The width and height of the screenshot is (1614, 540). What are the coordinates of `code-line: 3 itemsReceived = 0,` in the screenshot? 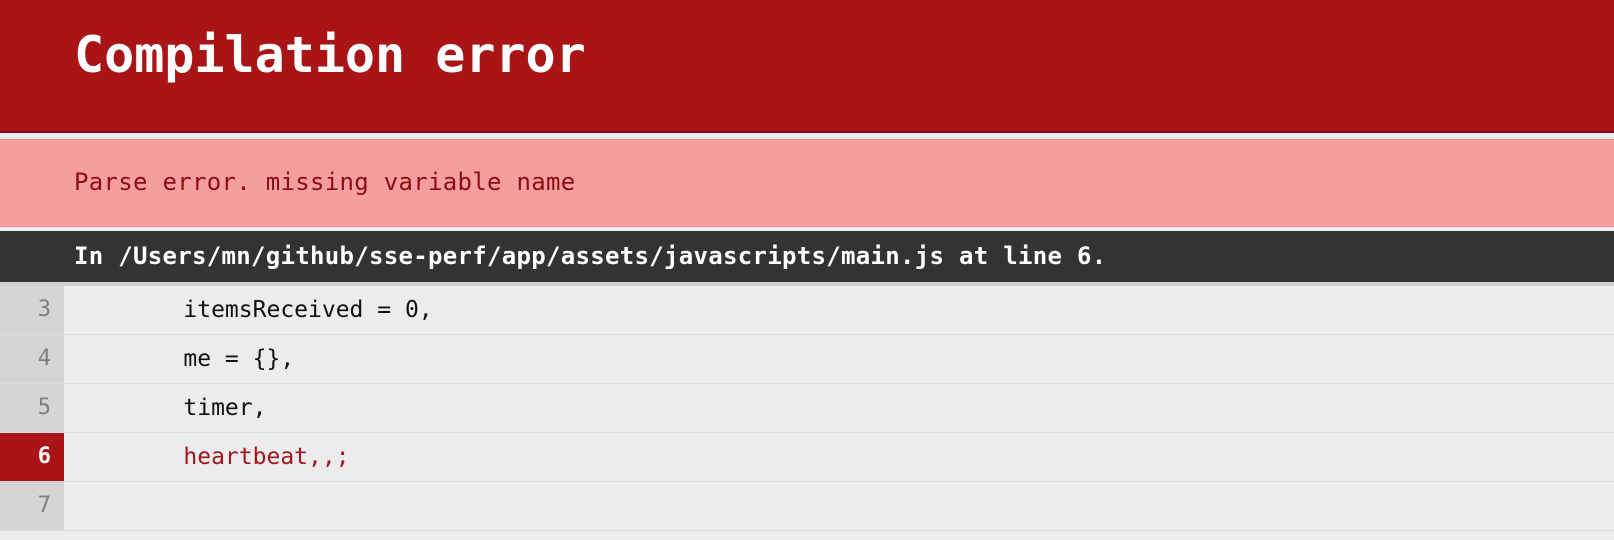 It's located at (807, 310).